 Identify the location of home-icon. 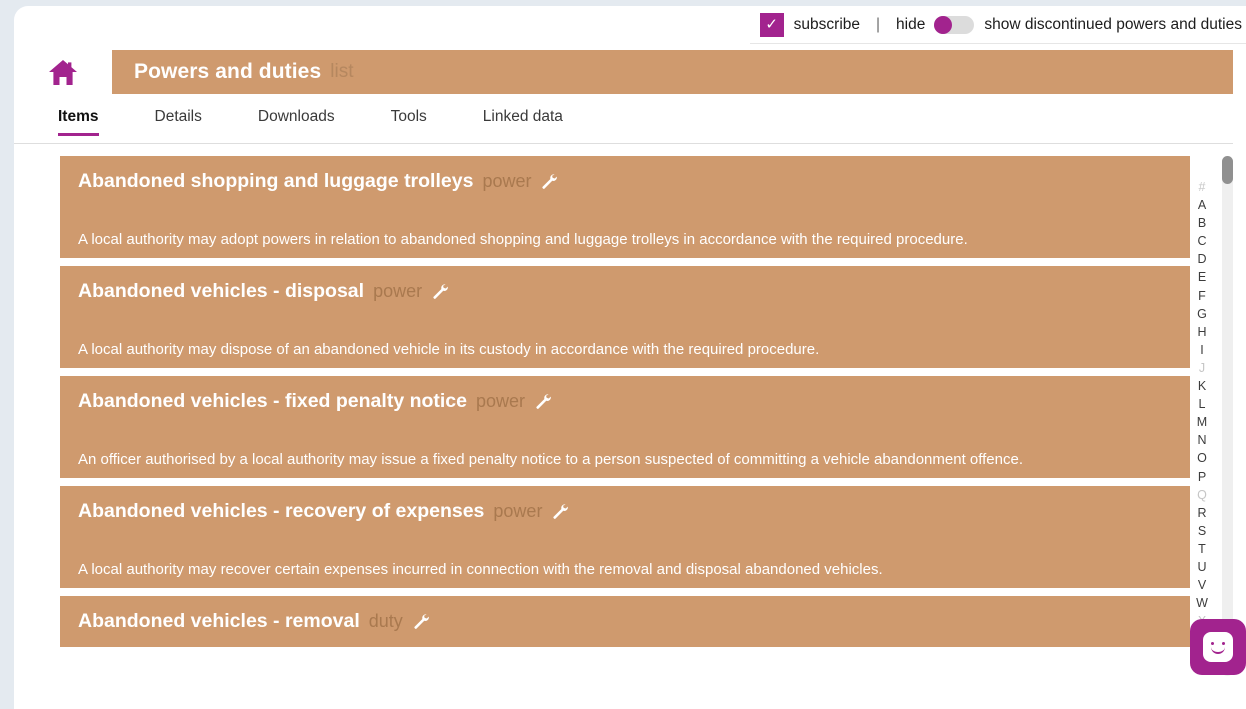
(63, 72).